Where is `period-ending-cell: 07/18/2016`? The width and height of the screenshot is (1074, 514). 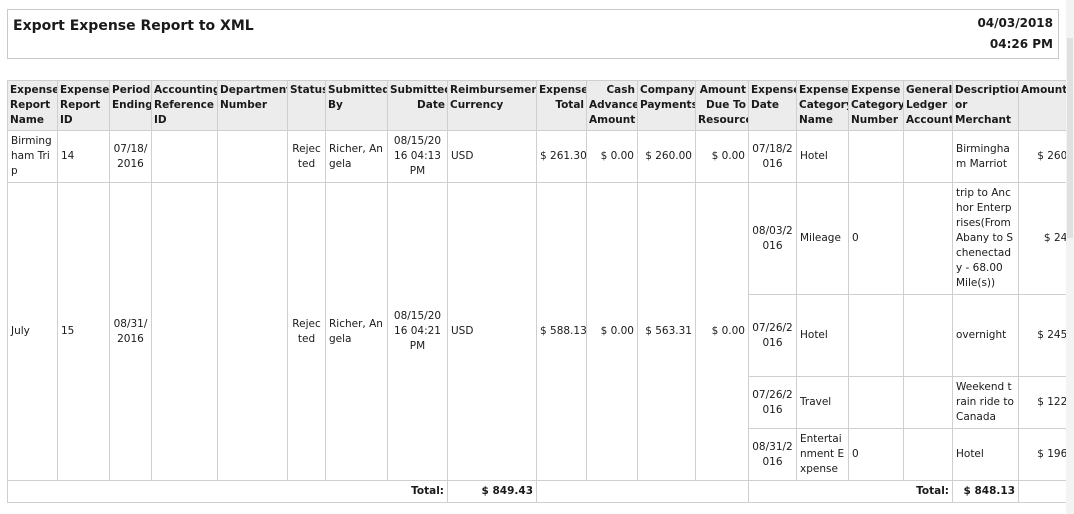
period-ending-cell: 07/18/2016 is located at coordinates (130, 156).